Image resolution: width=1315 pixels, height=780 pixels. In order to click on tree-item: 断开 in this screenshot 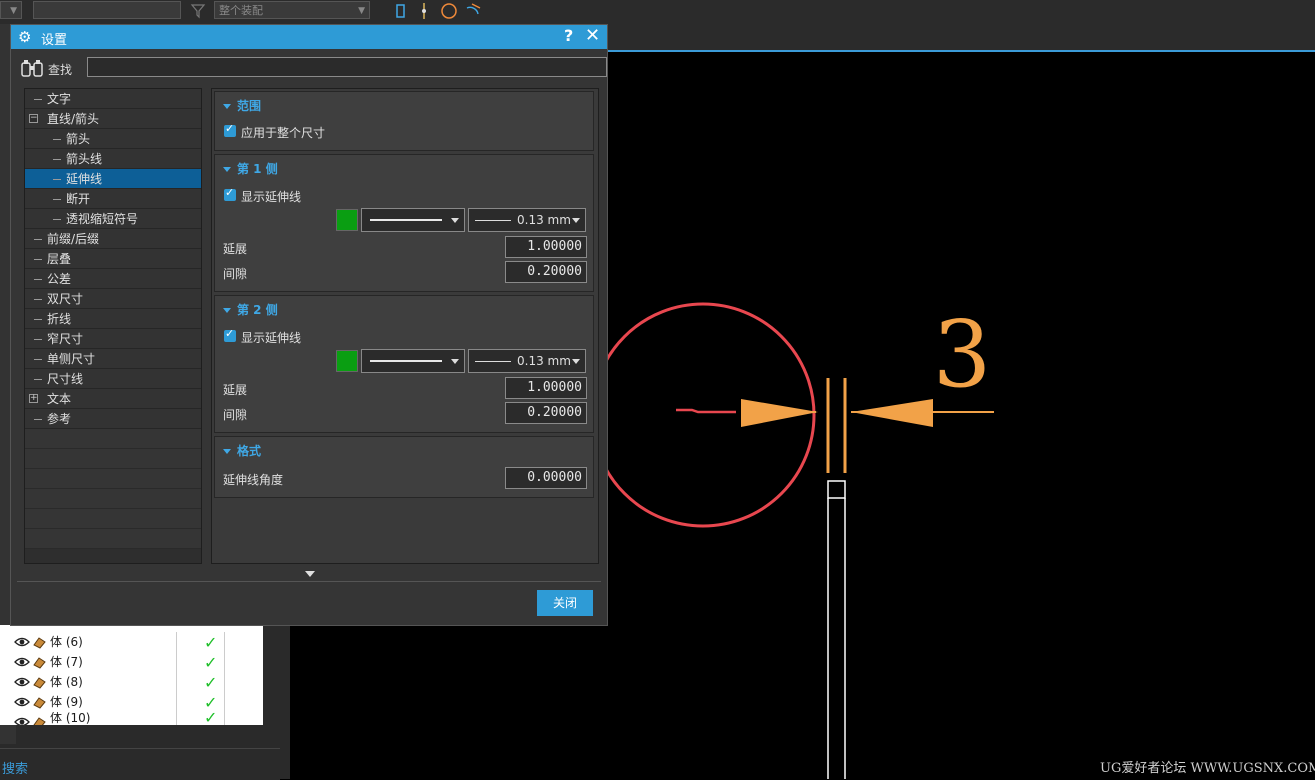, I will do `click(113, 199)`.